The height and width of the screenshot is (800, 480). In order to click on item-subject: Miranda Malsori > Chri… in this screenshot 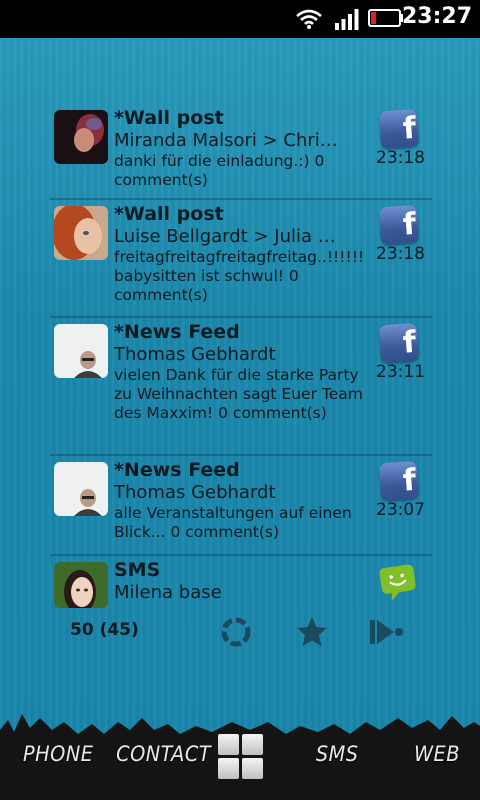, I will do `click(226, 140)`.